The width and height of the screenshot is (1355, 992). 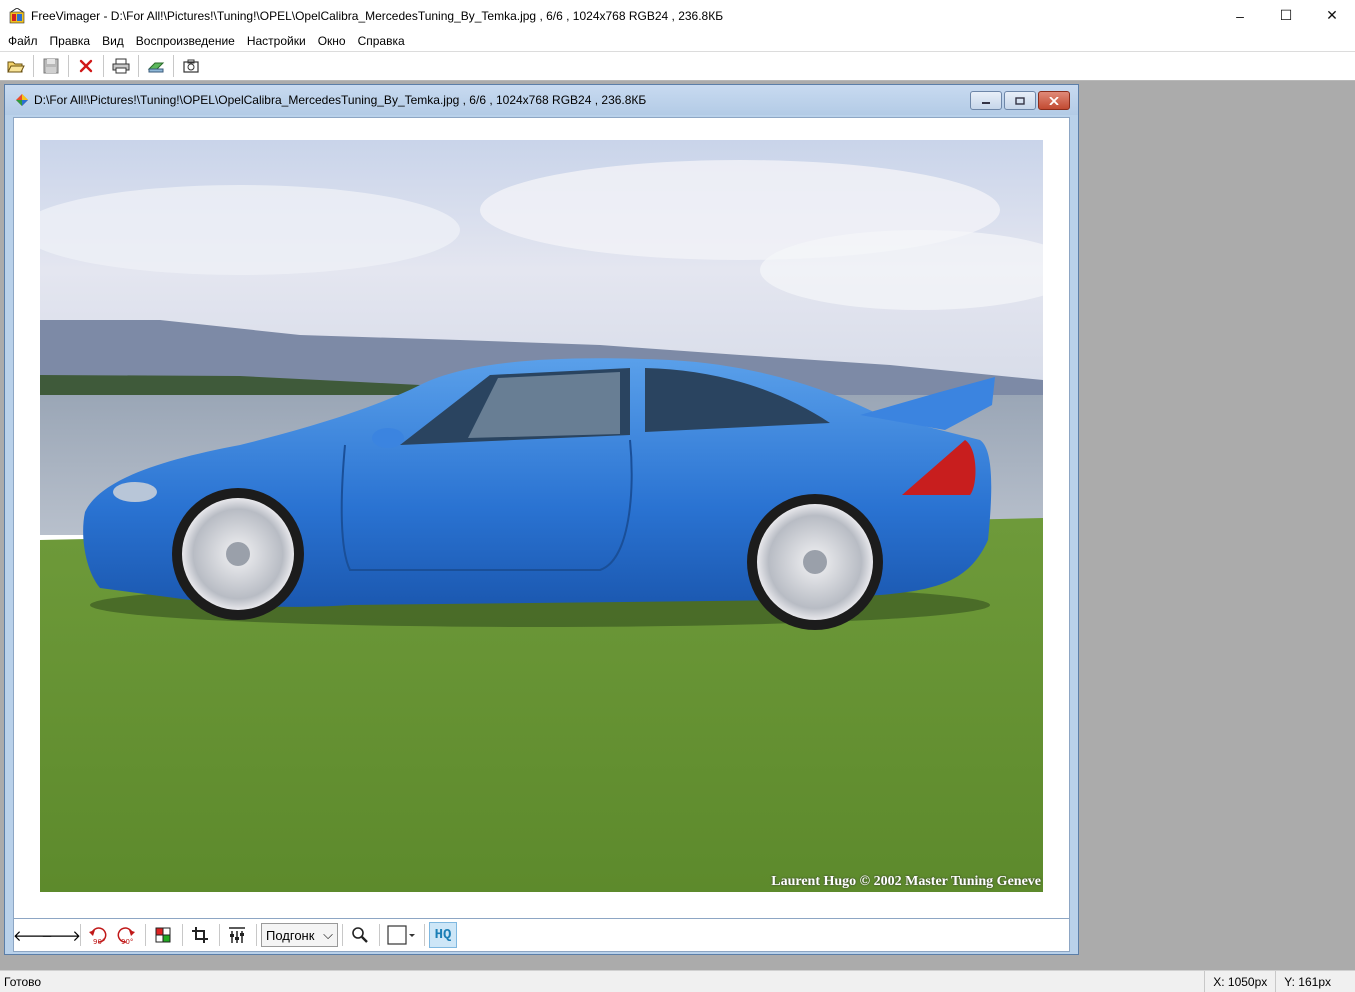 I want to click on menu-file: Файл, so click(x=23, y=41).